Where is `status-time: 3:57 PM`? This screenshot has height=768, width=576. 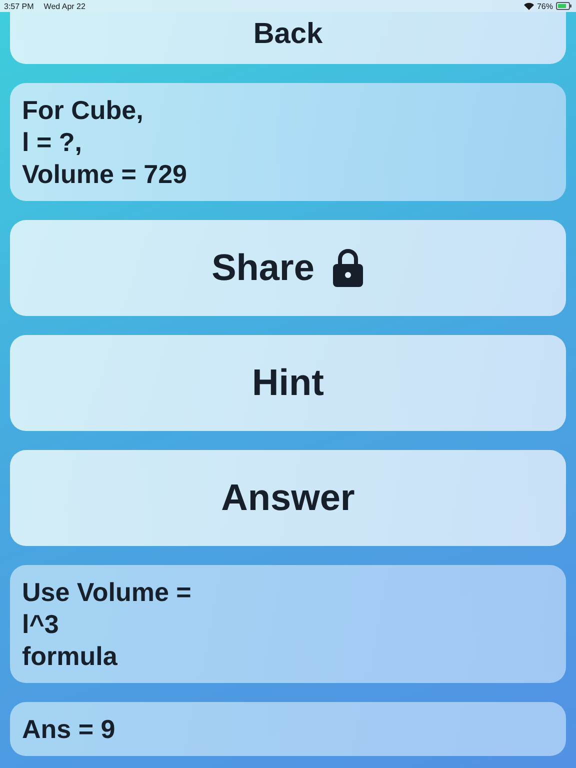 status-time: 3:57 PM is located at coordinates (19, 6).